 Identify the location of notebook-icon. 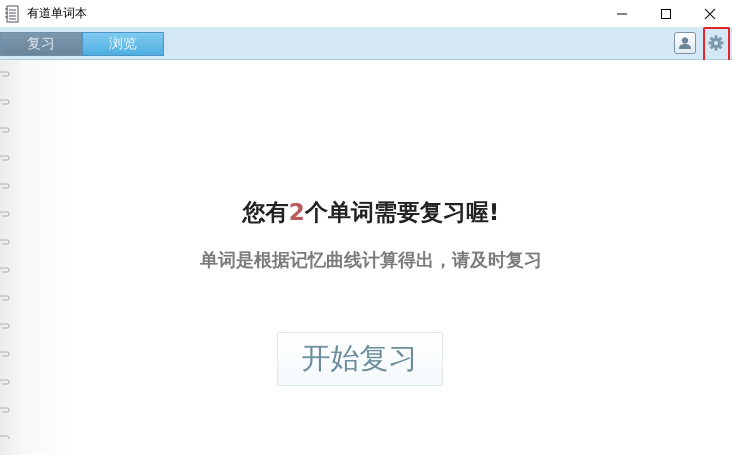
(12, 13).